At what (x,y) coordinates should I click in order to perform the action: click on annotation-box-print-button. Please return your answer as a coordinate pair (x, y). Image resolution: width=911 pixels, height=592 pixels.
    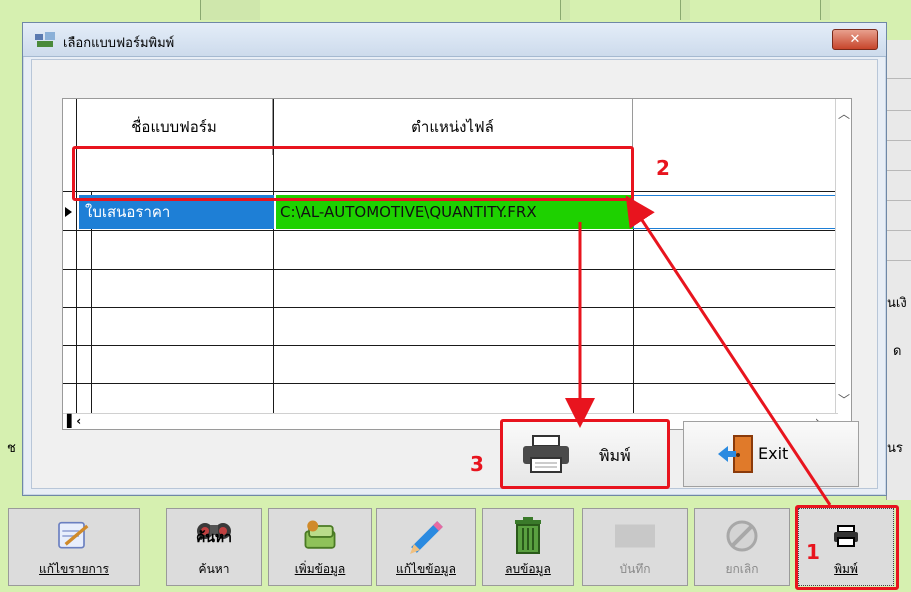
    Looking at the image, I should click on (585, 454).